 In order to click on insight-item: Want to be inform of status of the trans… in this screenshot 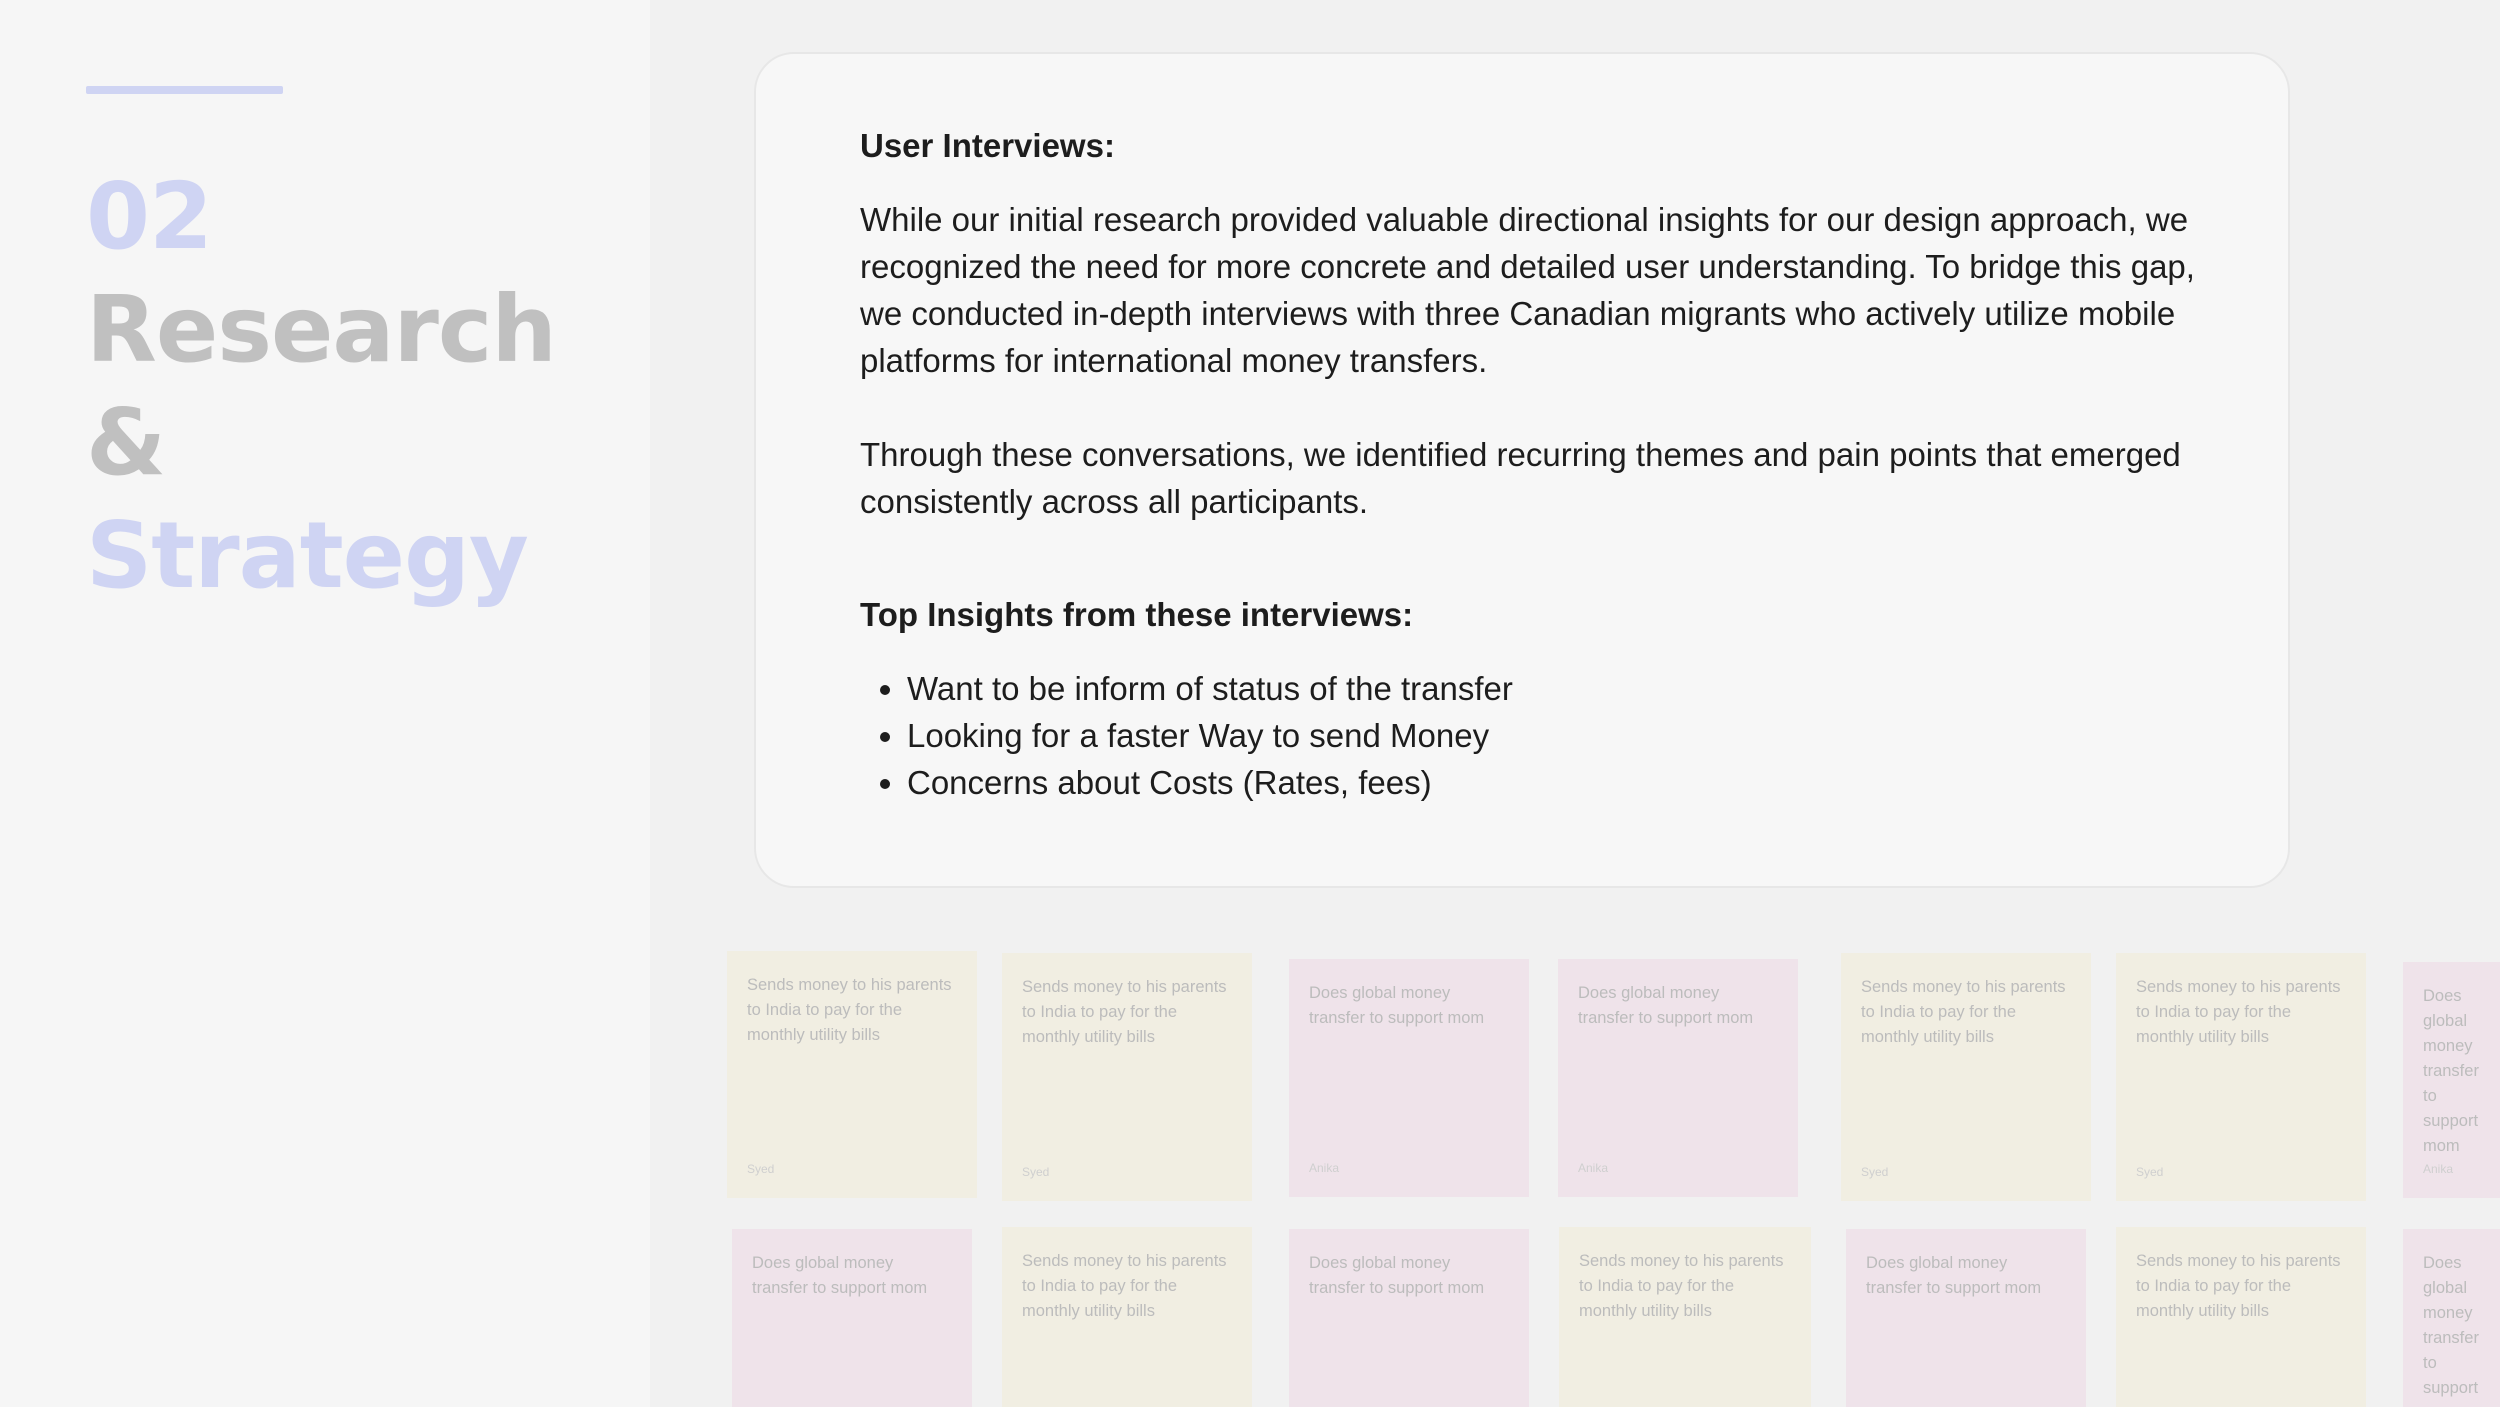, I will do `click(1553, 688)`.